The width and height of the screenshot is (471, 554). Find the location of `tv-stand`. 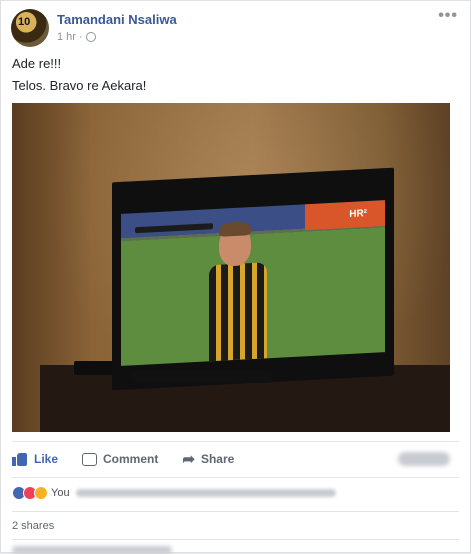

tv-stand is located at coordinates (202, 377).